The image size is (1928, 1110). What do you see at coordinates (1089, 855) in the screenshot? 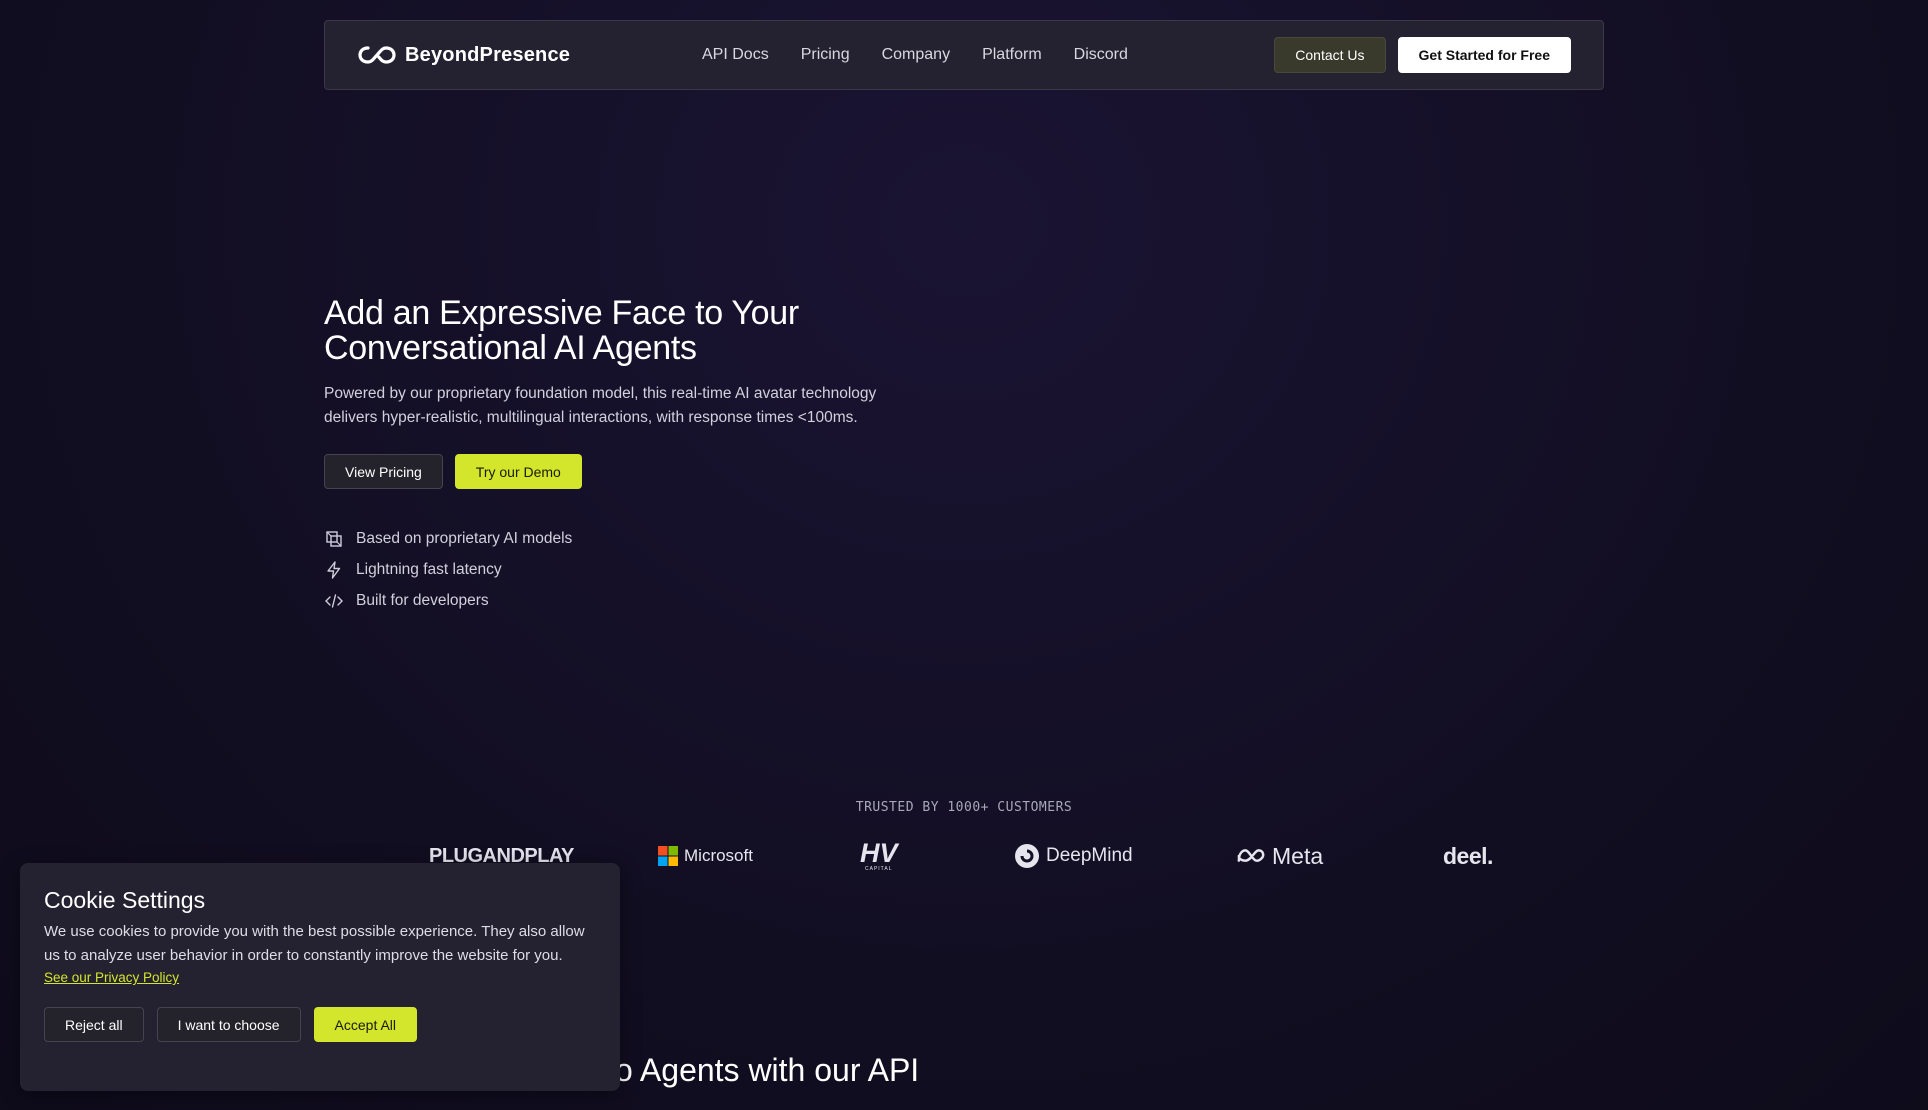
I see `deepmind-logo-text: DeepMind` at bounding box center [1089, 855].